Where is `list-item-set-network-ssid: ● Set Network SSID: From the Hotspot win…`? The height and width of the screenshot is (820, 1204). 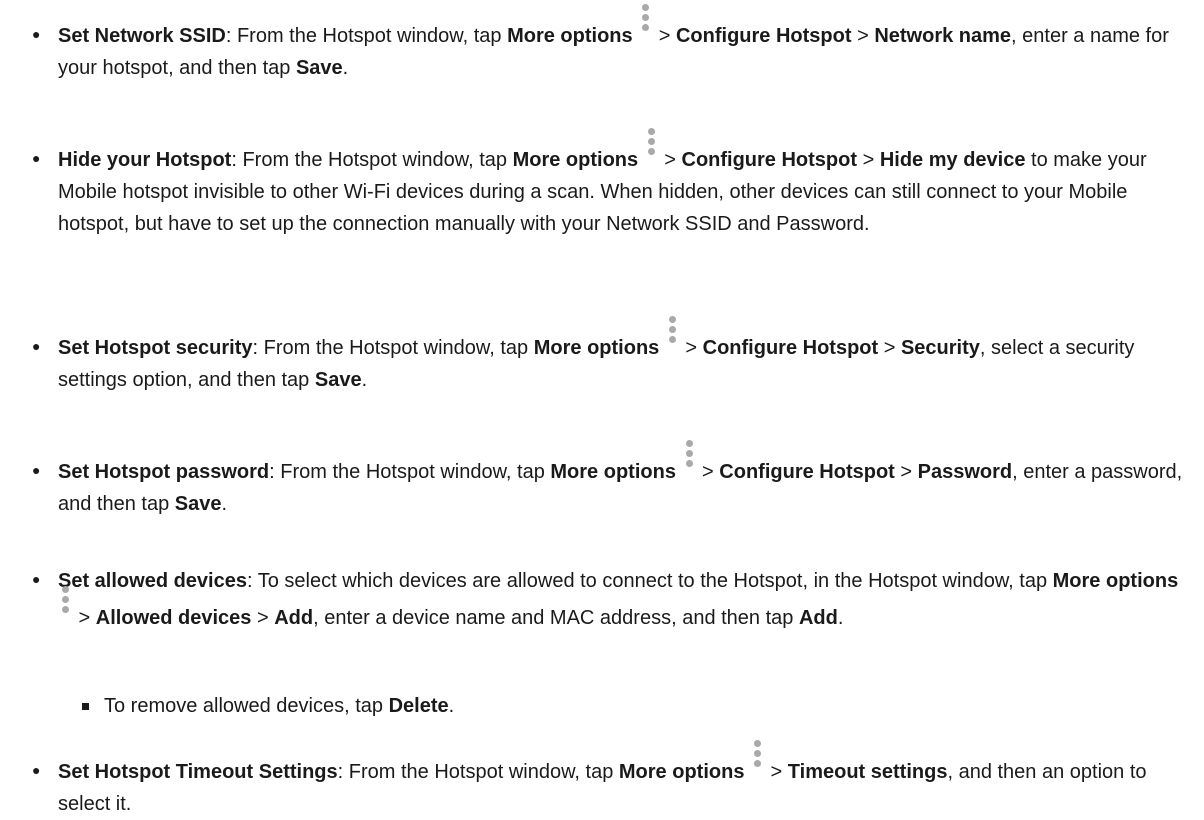
list-item-set-network-ssid: ● Set Network SSID: From the Hotspot win… is located at coordinates (613, 44).